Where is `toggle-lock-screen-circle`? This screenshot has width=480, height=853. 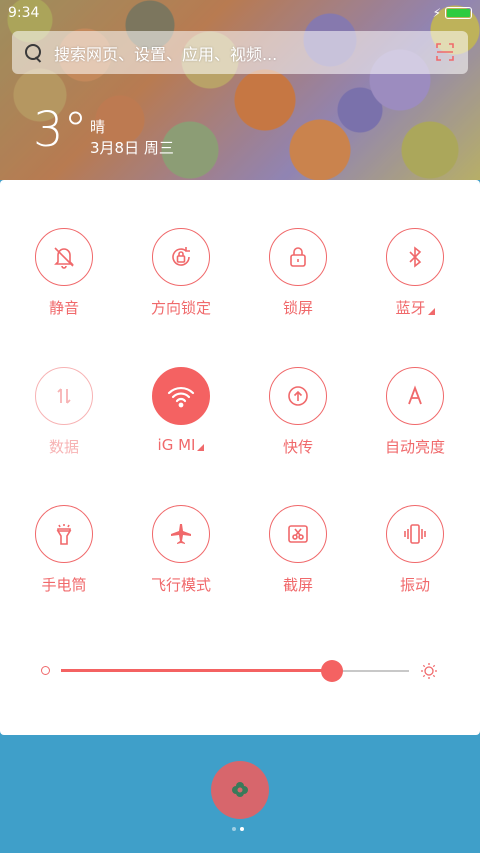 toggle-lock-screen-circle is located at coordinates (298, 257).